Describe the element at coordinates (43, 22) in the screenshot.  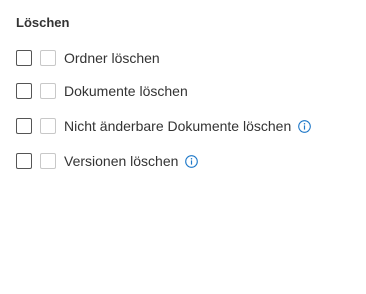
I see `section-title: Löschen` at that location.